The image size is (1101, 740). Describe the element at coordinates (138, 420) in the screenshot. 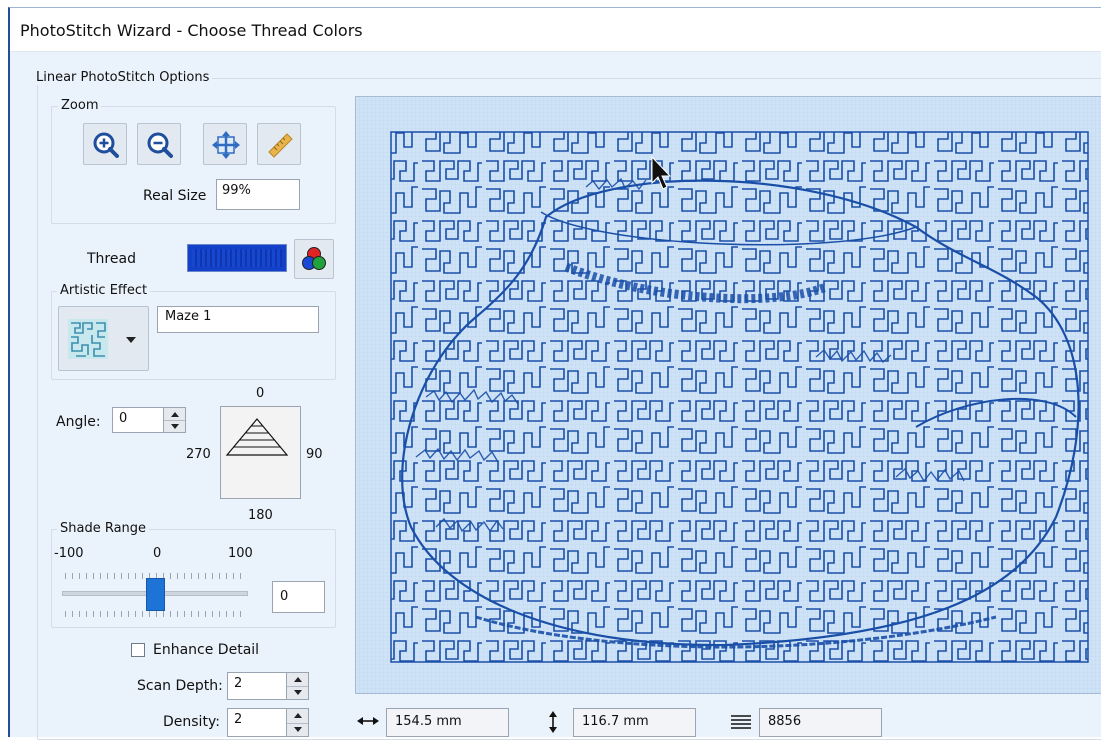

I see `angle-input: 0` at that location.